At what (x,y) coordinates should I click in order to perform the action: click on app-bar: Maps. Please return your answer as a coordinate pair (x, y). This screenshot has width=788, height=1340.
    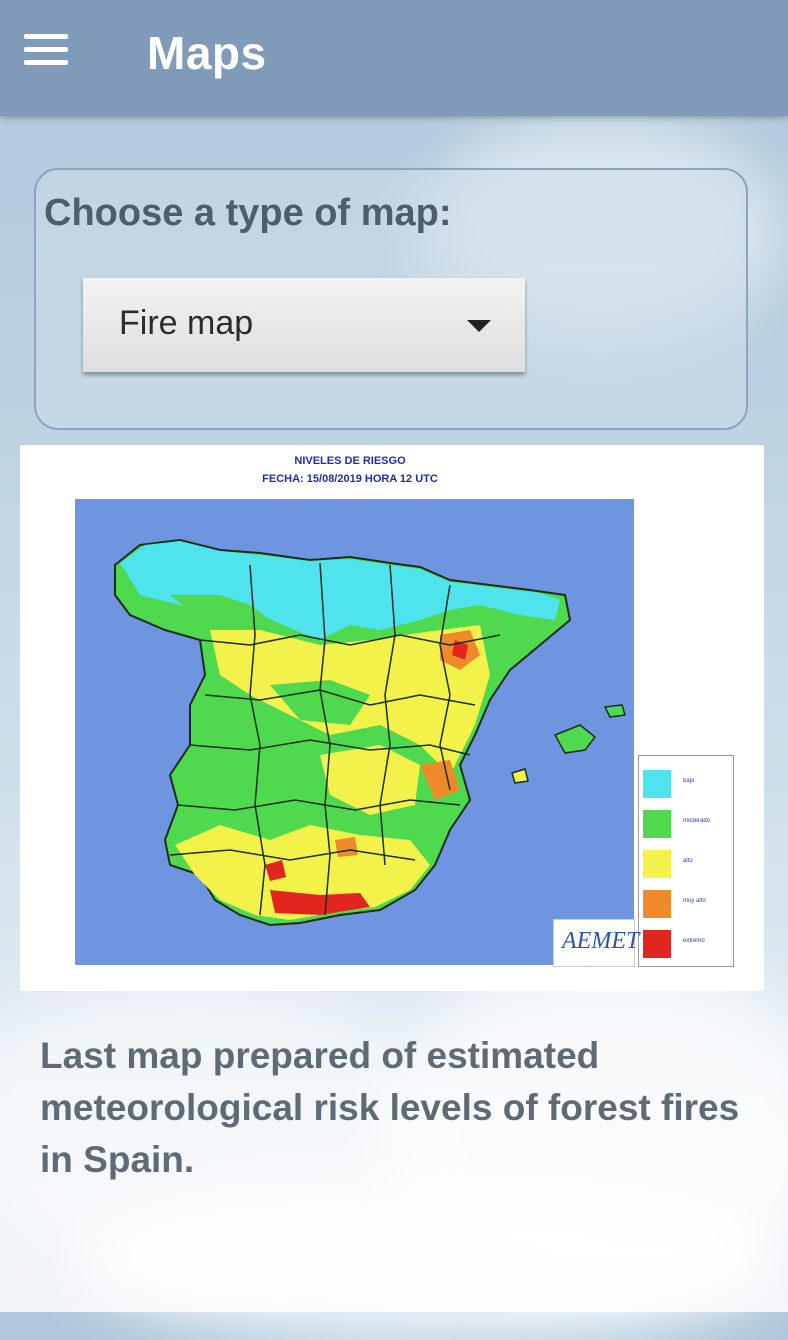
    Looking at the image, I should click on (394, 58).